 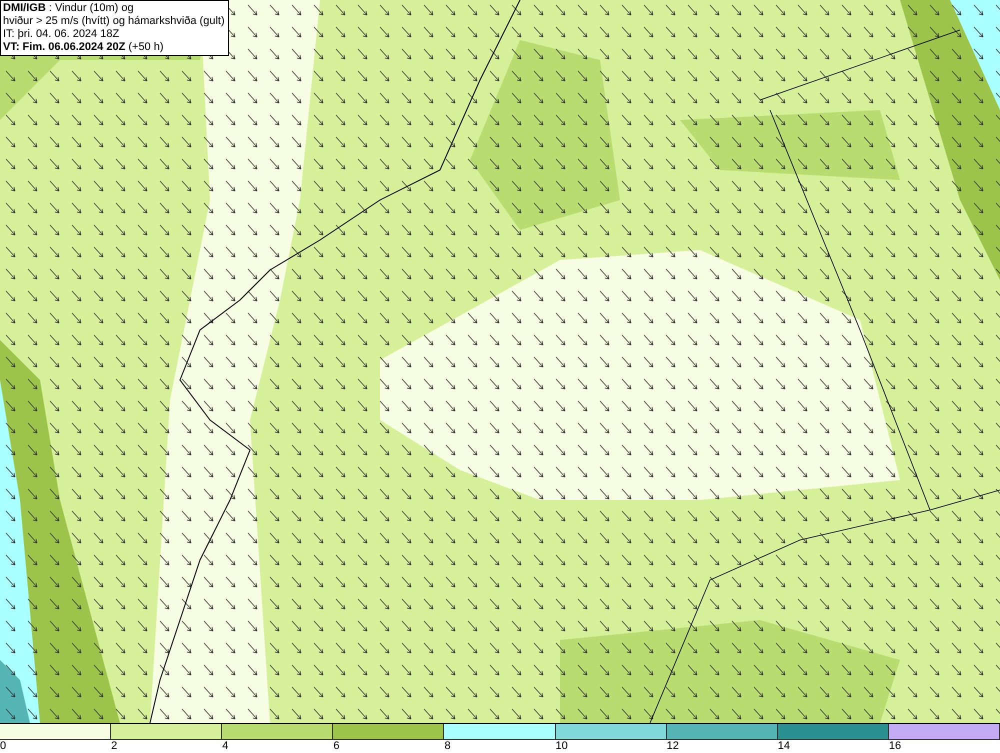 What do you see at coordinates (84, 47) in the screenshot?
I see `map-title-text: VT: Fim. 06.06.2024 20Z (+50 h)` at bounding box center [84, 47].